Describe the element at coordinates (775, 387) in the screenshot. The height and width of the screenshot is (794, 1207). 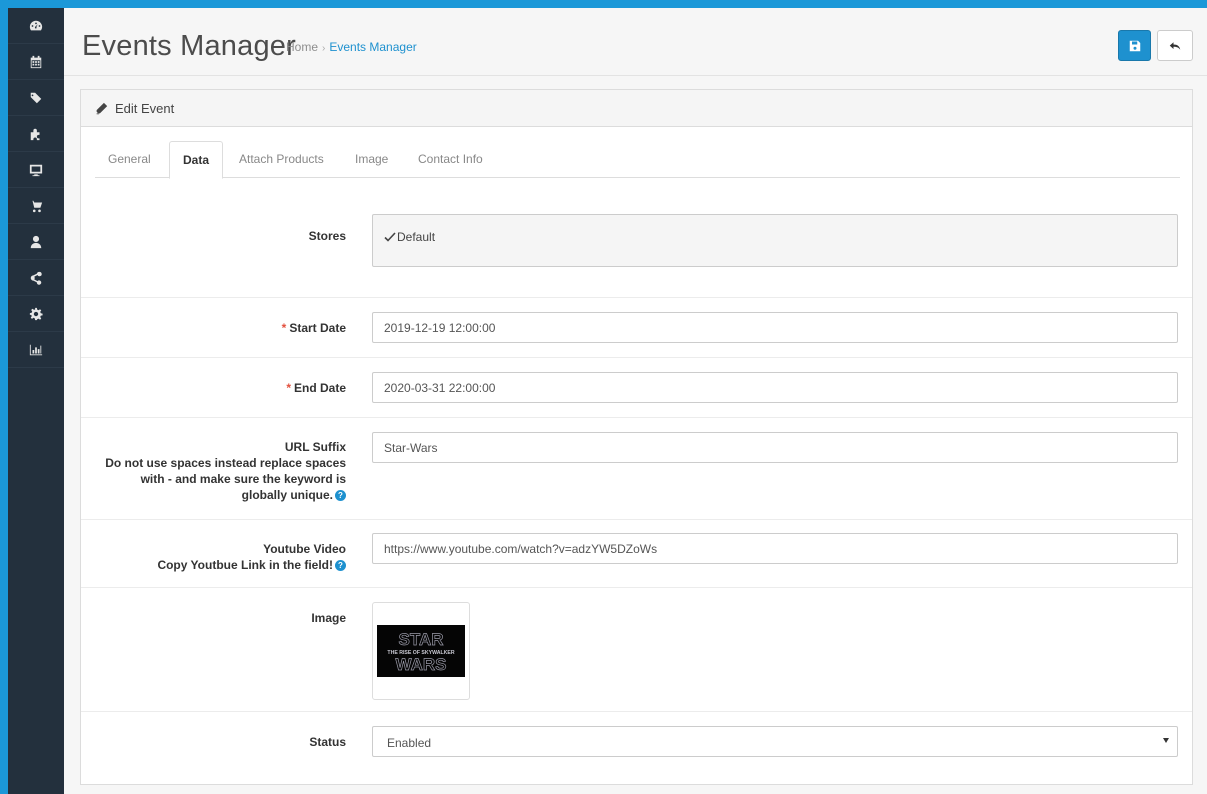
I see `end-date-input` at that location.